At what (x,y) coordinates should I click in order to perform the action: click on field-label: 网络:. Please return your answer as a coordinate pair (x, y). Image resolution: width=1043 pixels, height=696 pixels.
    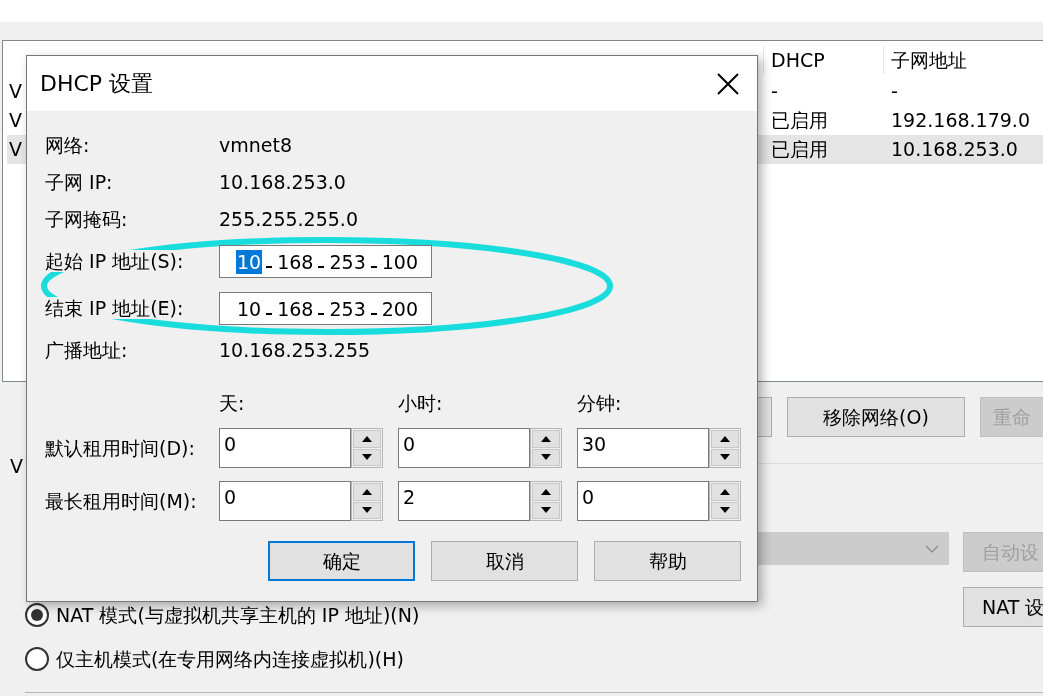
    Looking at the image, I should click on (67, 145).